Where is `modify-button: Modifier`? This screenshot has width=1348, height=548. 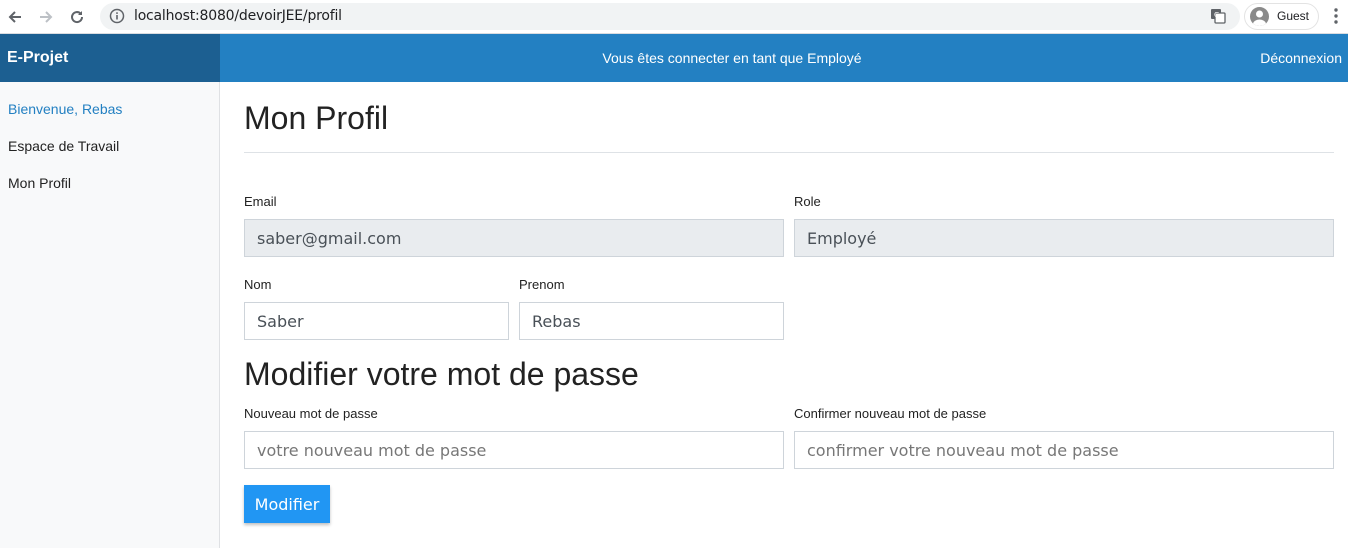 modify-button: Modifier is located at coordinates (287, 504).